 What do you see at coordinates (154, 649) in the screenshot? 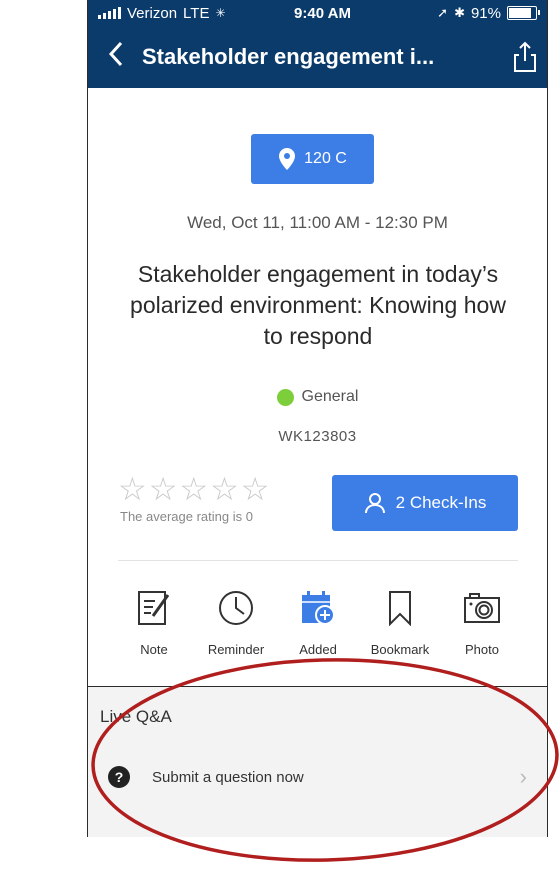
I see `note-label: Note` at bounding box center [154, 649].